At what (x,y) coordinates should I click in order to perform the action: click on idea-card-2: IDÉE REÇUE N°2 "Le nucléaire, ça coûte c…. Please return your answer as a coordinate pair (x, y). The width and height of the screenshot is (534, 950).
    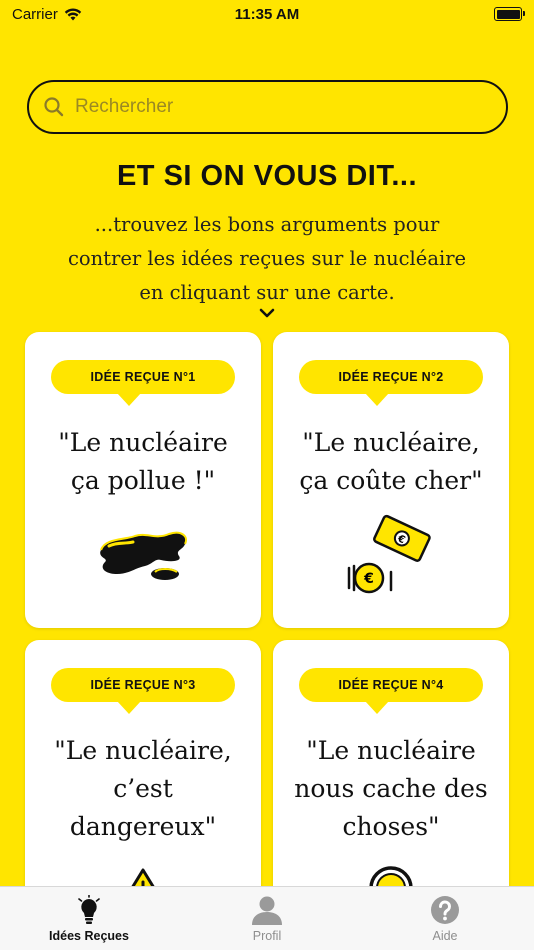
    Looking at the image, I should click on (391, 480).